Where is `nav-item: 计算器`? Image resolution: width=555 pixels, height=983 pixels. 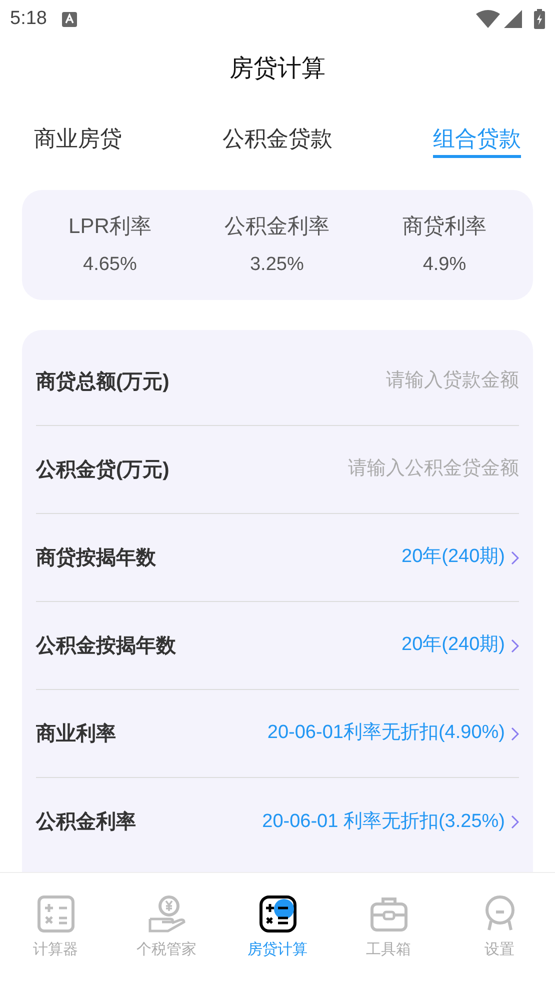 nav-item: 计算器 is located at coordinates (55, 928).